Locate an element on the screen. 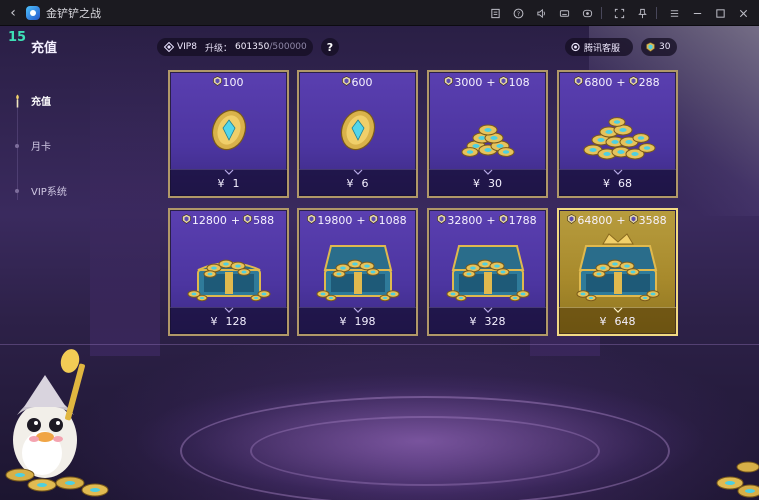 This screenshot has height=500, width=759. window-titlebar: ‹ 金铲铲之战 ? is located at coordinates (379, 13).